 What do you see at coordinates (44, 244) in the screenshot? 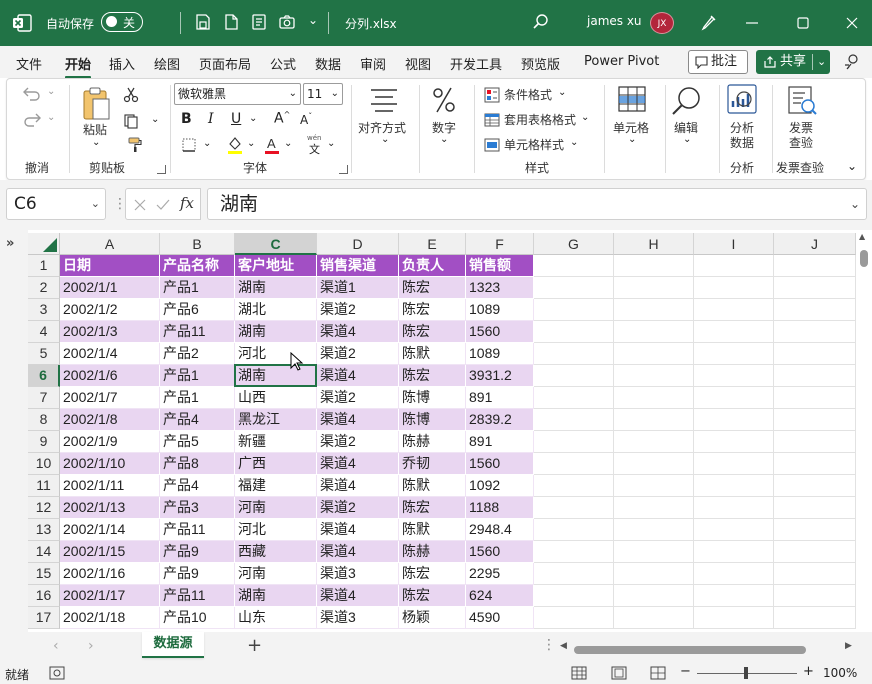
I see `select-all-button` at bounding box center [44, 244].